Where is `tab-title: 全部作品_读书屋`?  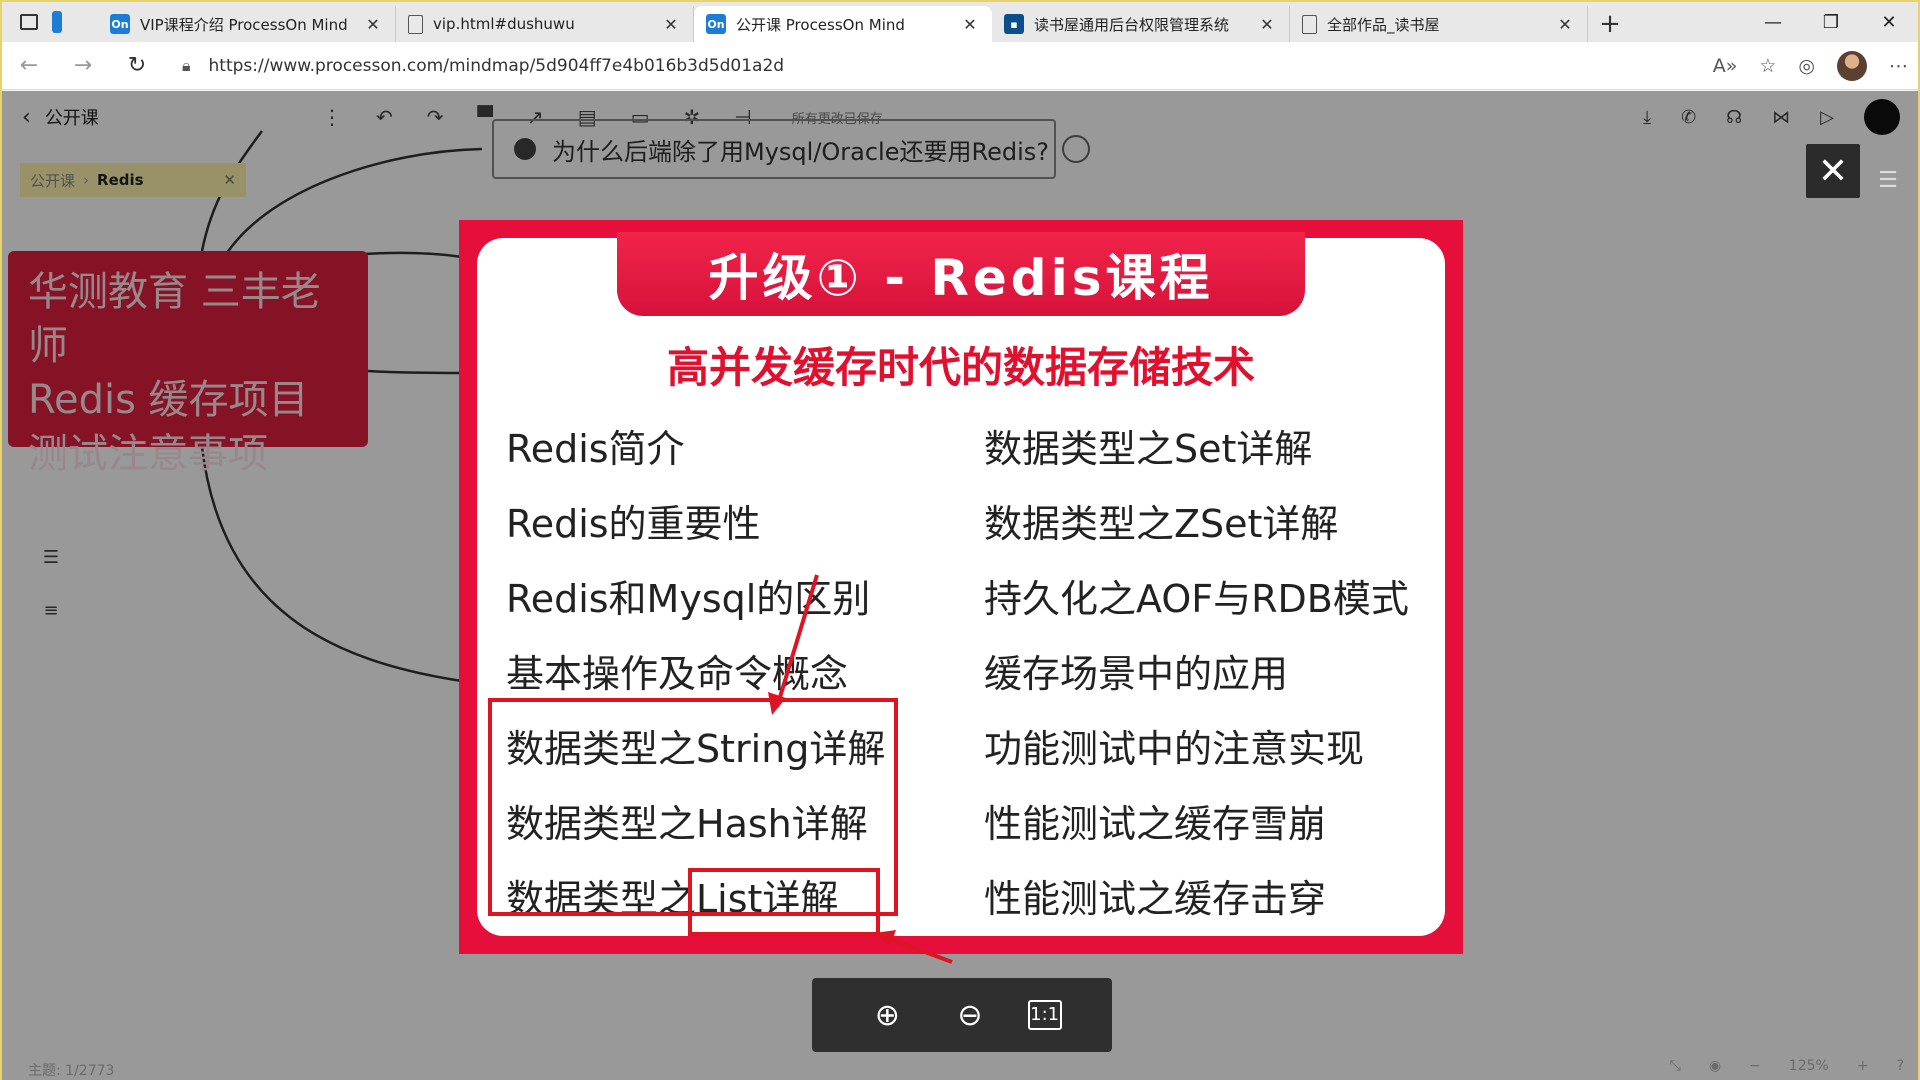
tab-title: 全部作品_读书屋 is located at coordinates (1383, 24).